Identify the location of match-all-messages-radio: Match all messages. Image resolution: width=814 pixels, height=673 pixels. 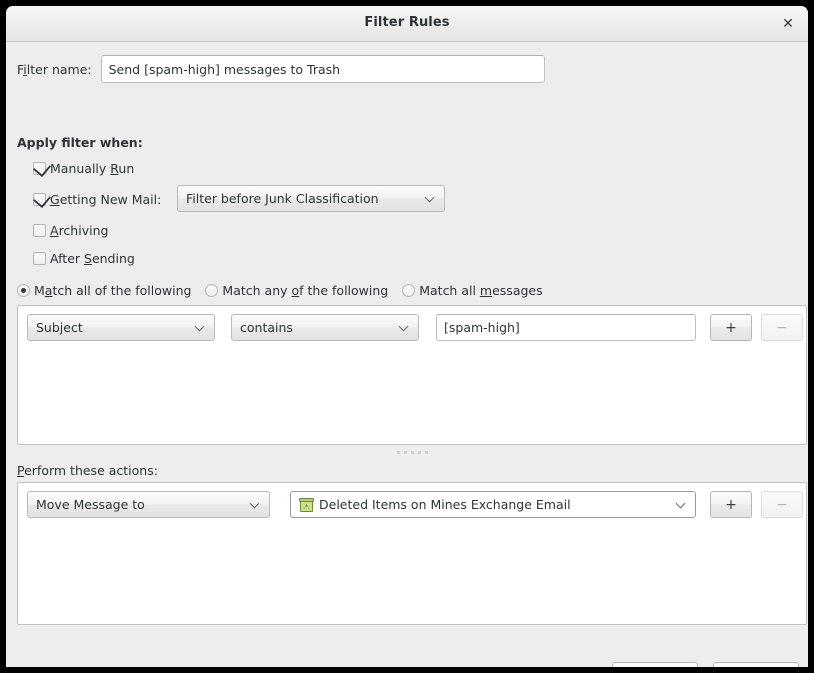
(472, 290).